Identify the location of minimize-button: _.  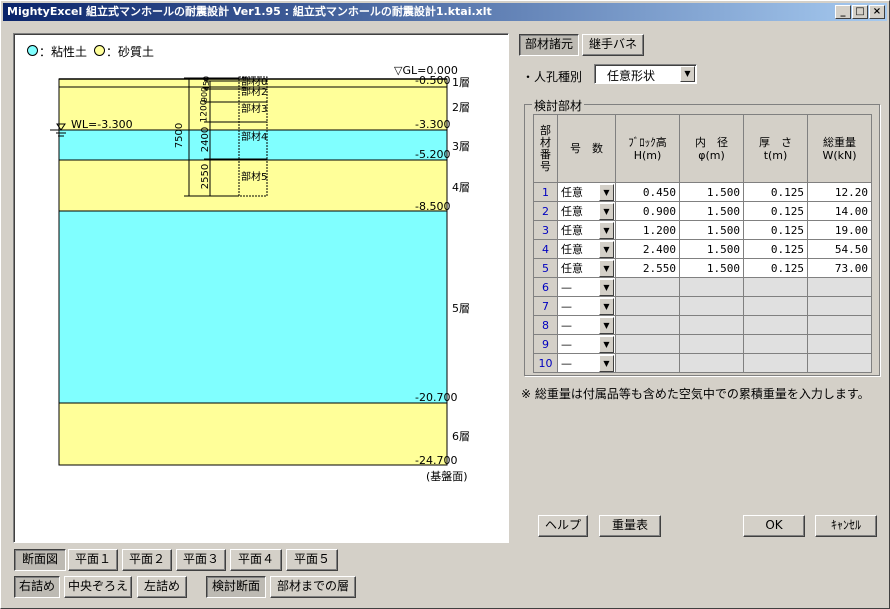
(843, 12).